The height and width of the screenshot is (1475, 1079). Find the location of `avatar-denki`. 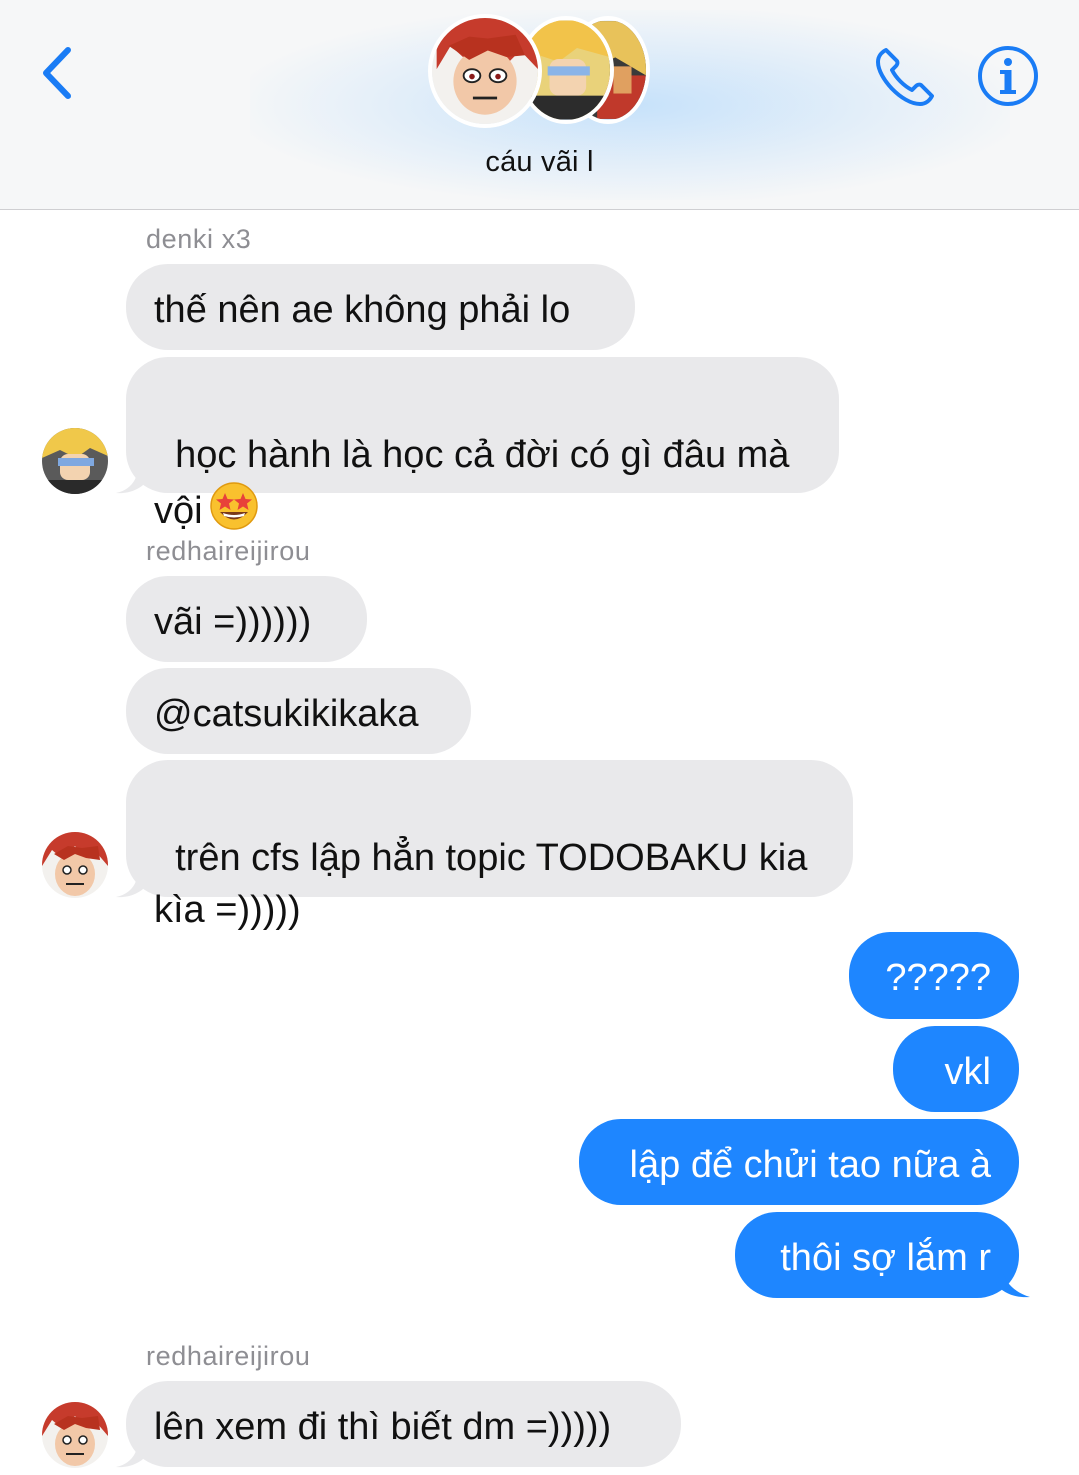

avatar-denki is located at coordinates (75, 461).